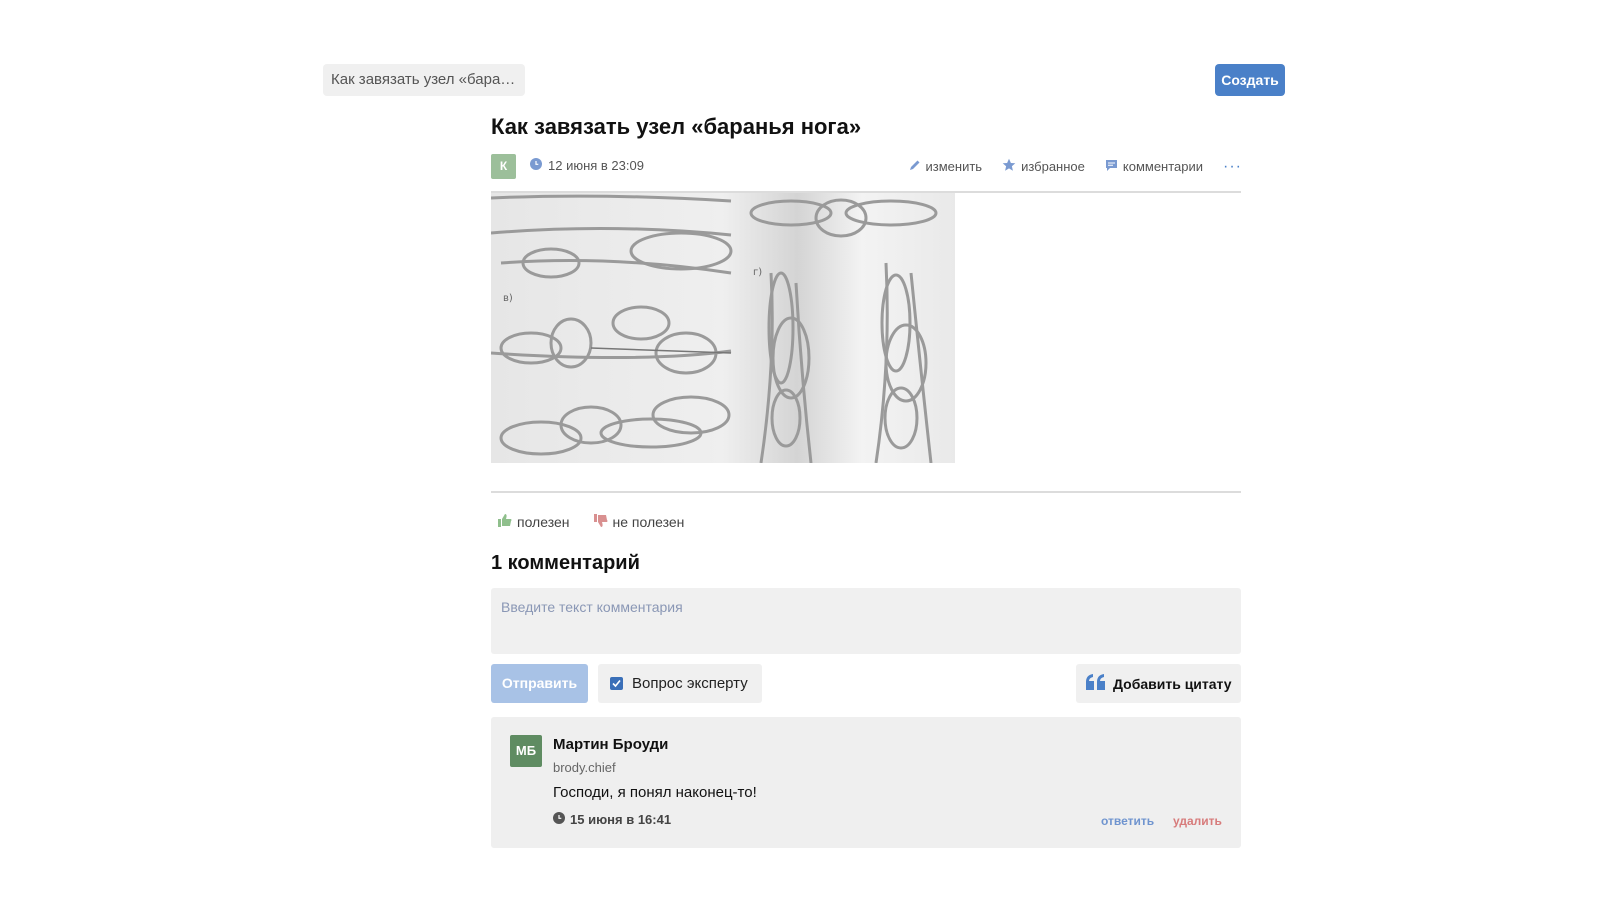 This screenshot has width=1600, height=900. Describe the element at coordinates (1009, 166) in the screenshot. I see `star-icon` at that location.